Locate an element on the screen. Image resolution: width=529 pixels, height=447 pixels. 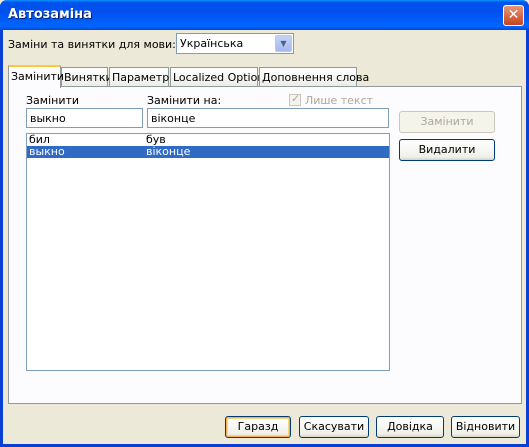
ok-button: Гаразд is located at coordinates (258, 427).